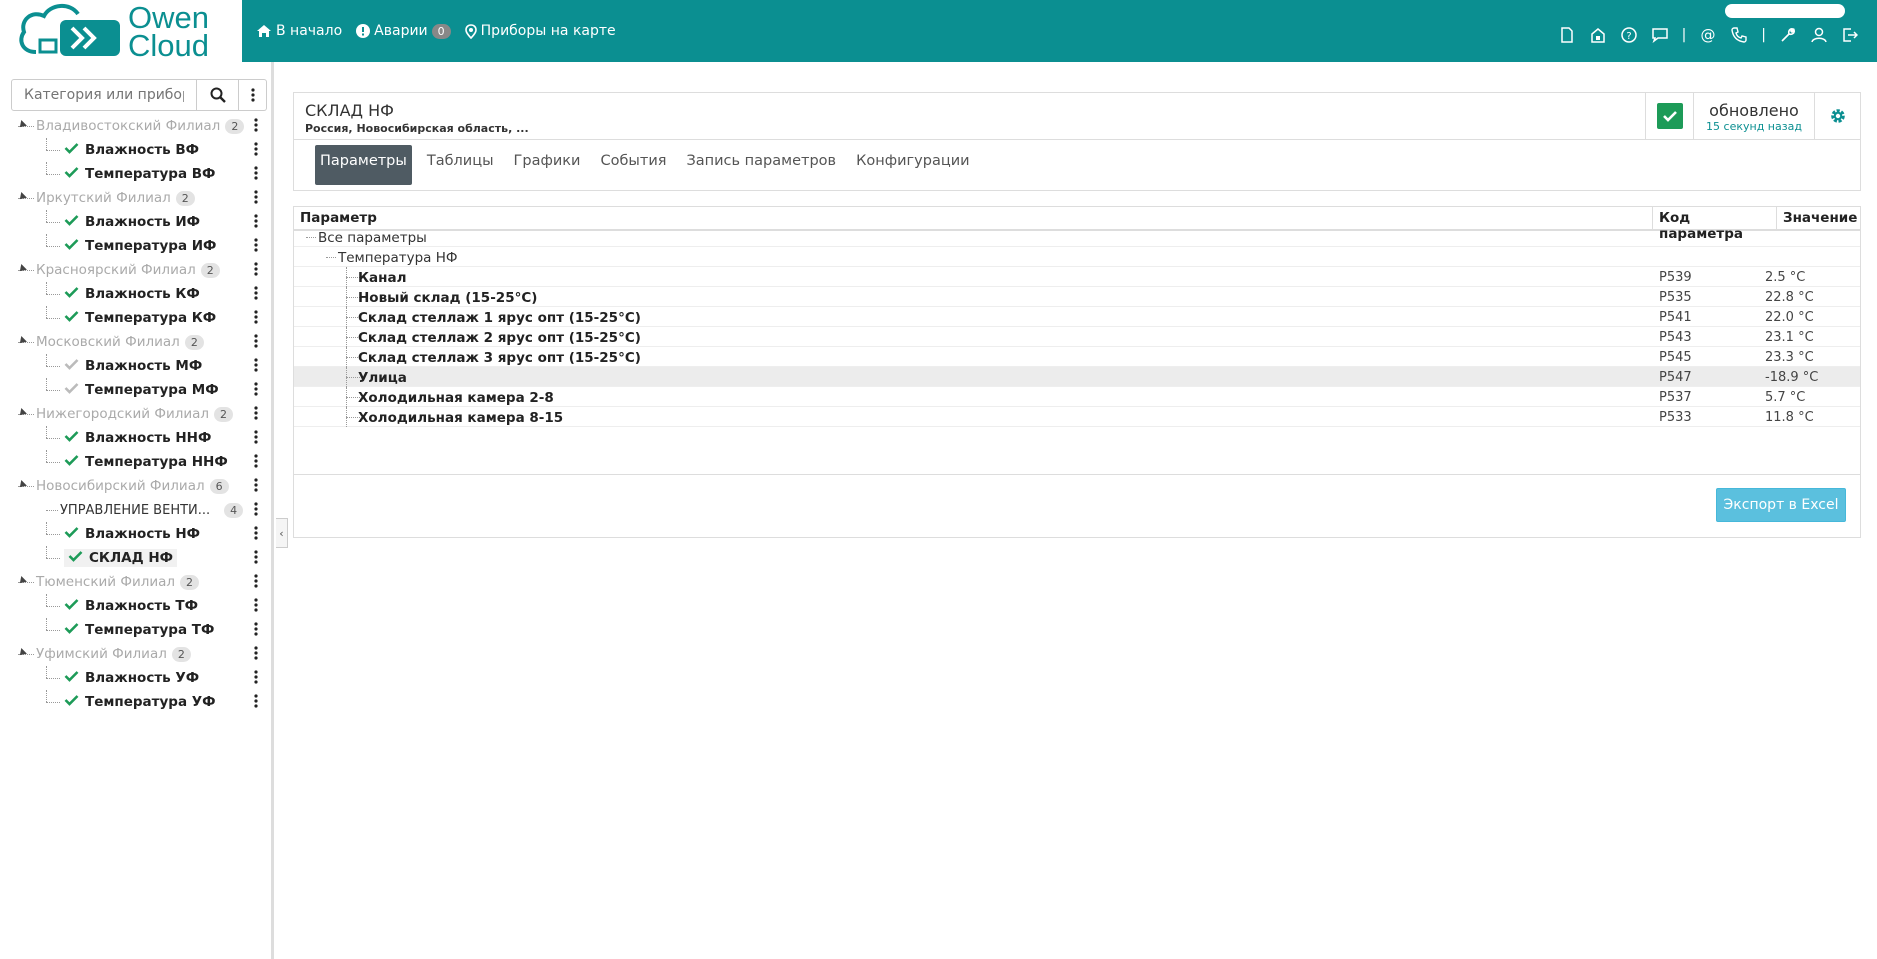  Describe the element at coordinates (148, 438) in the screenshot. I see `tree-device-label: Влажность ННФ` at that location.